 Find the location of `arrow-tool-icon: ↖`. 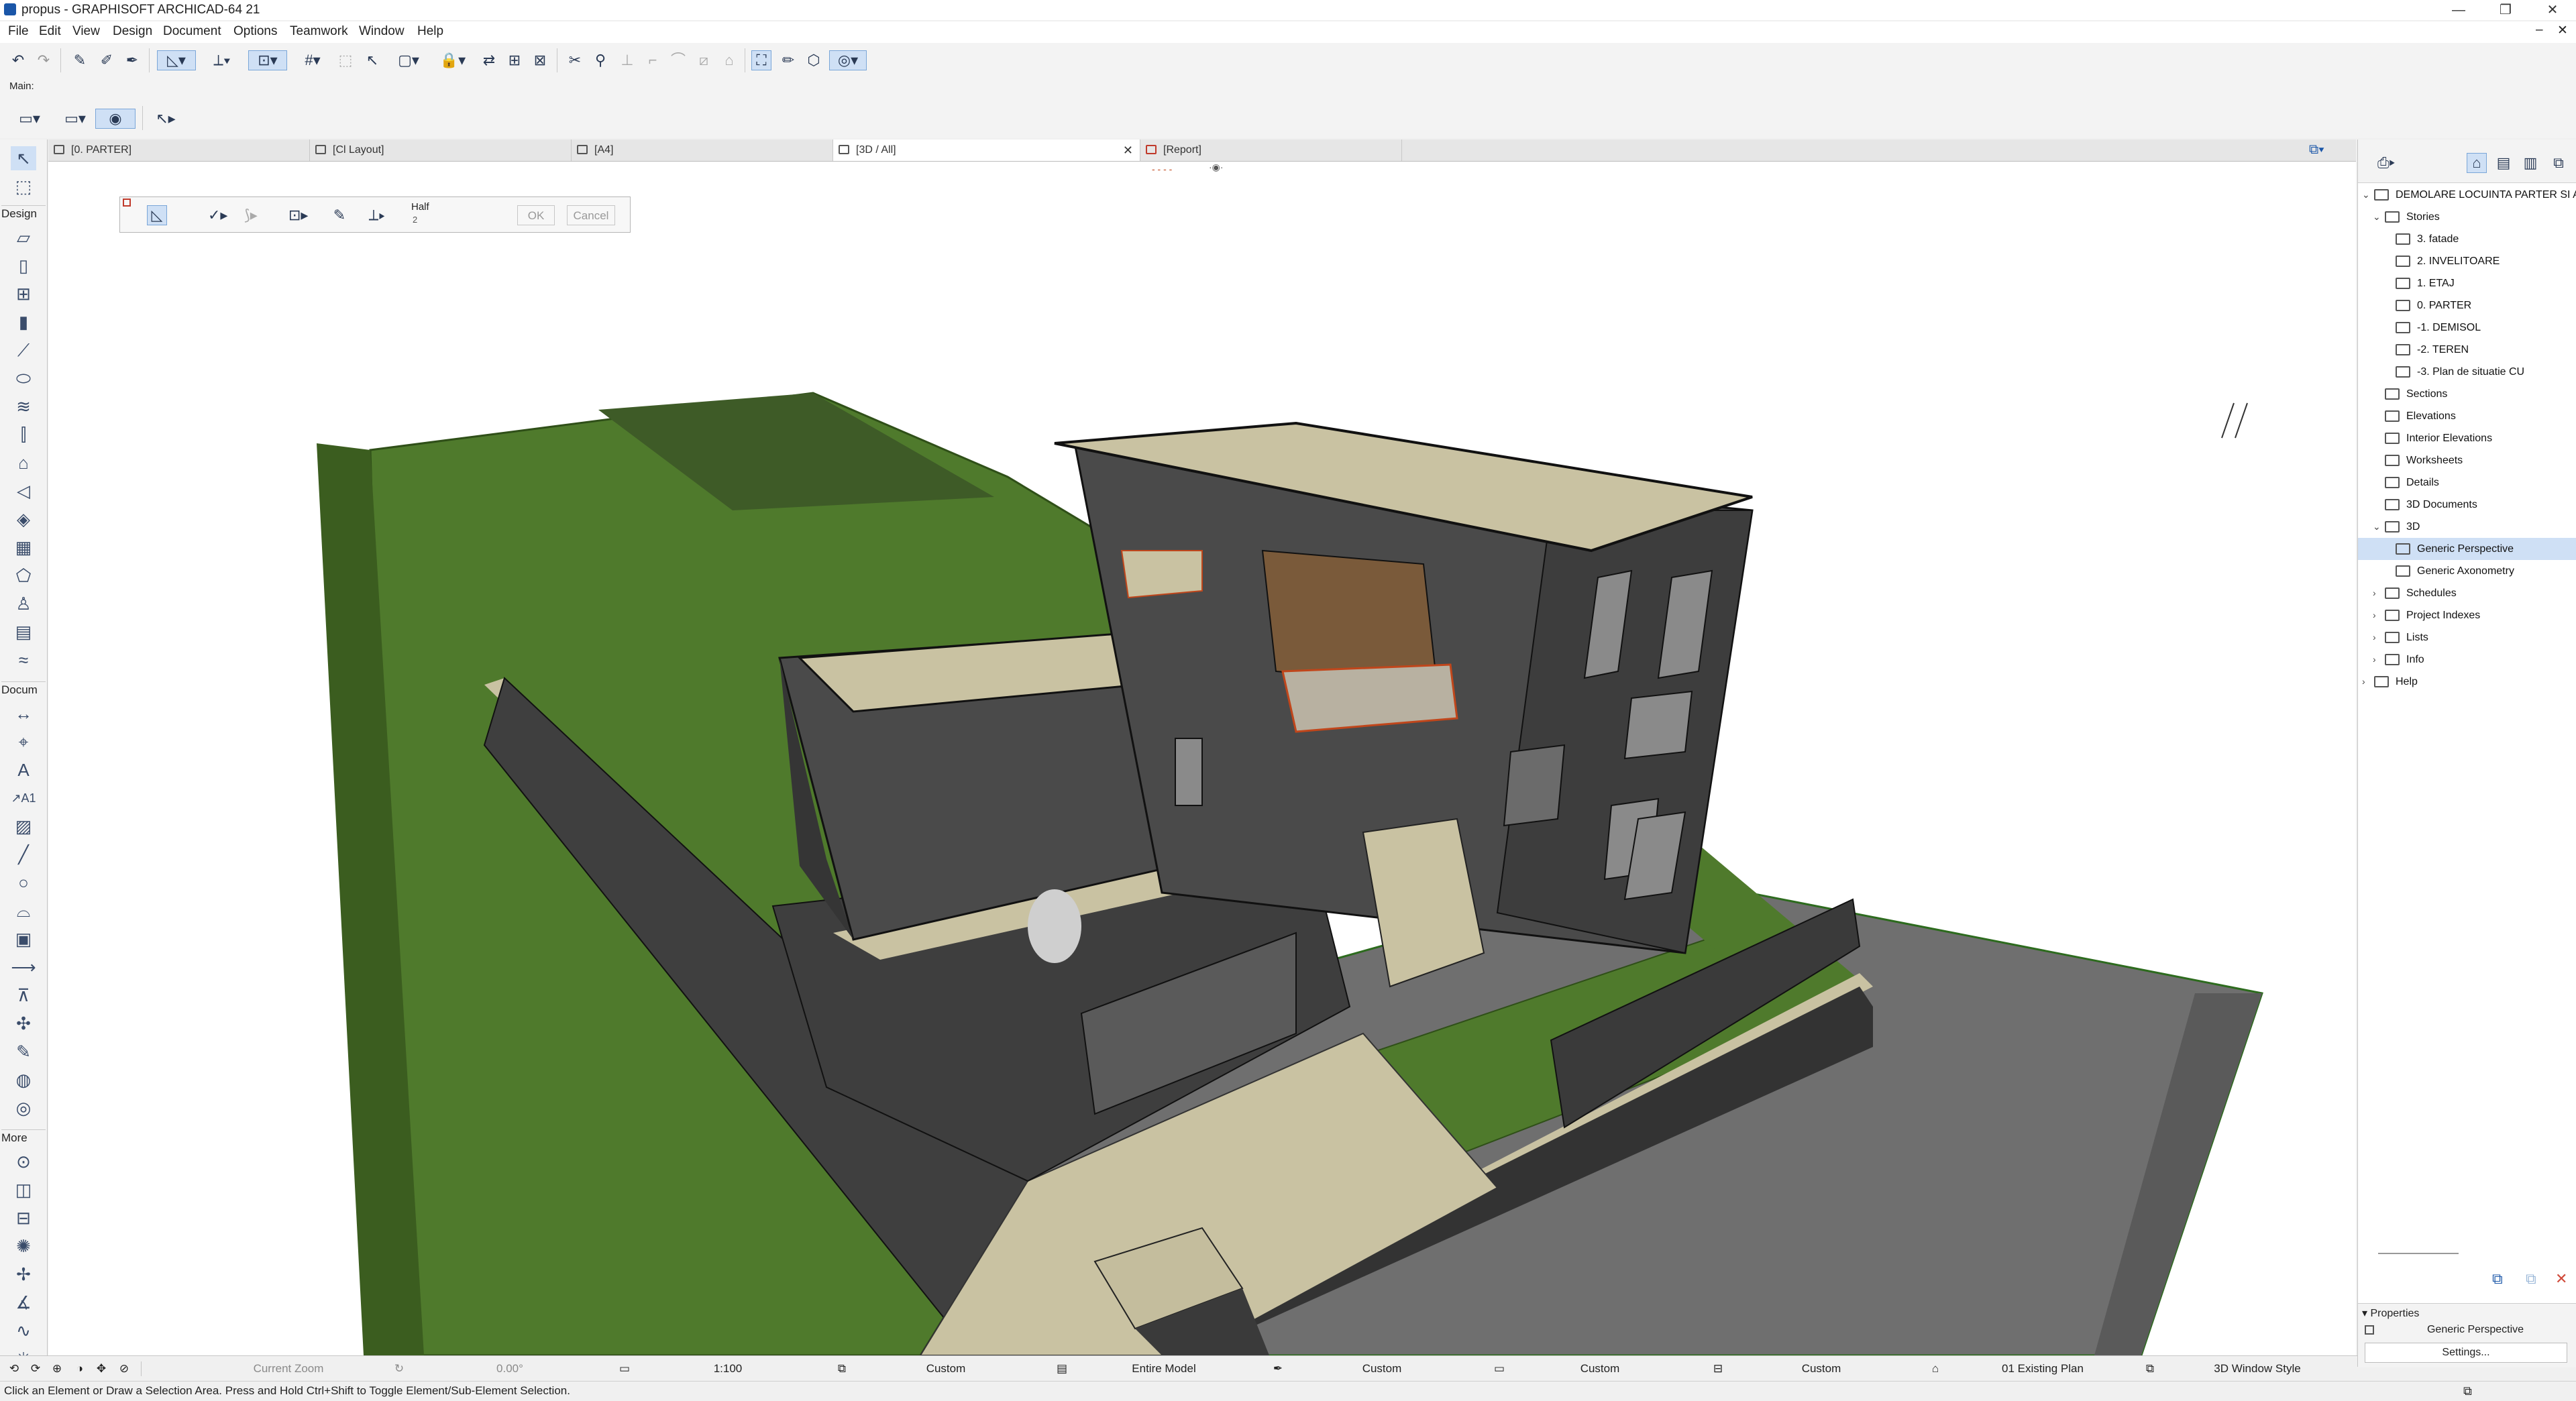

arrow-tool-icon: ↖ is located at coordinates (23, 158).